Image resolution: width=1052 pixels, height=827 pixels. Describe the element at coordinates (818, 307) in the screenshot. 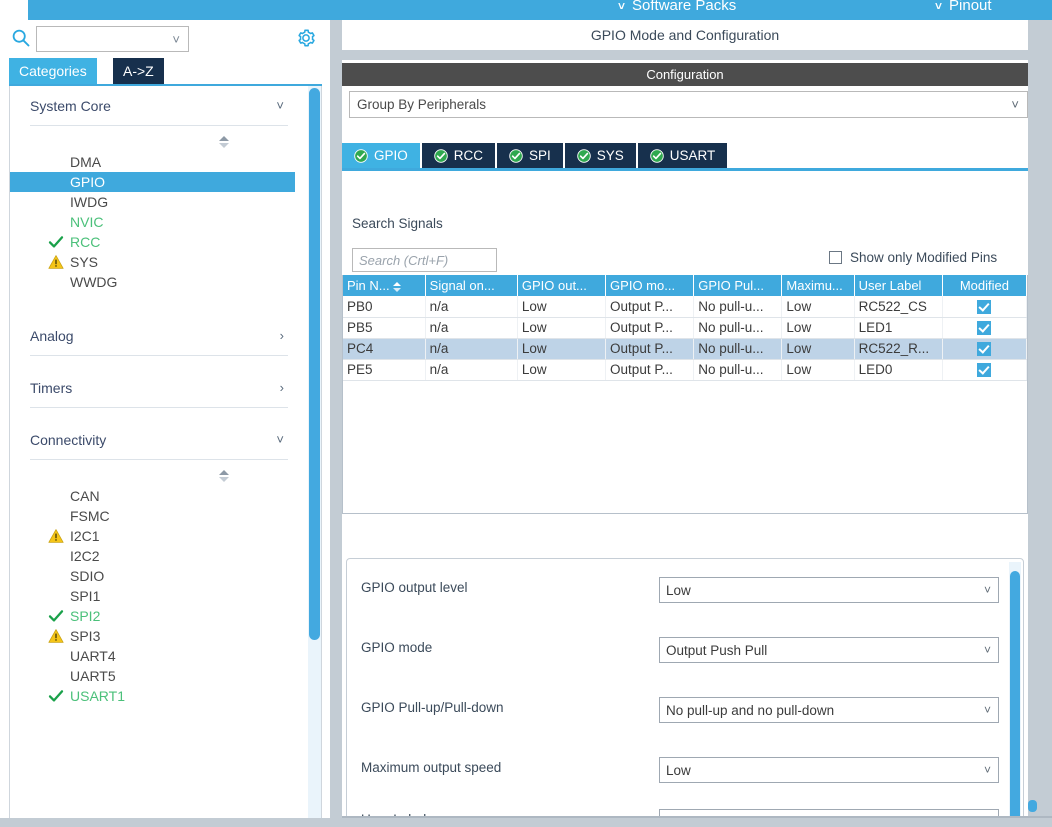

I see `cell-speed: Low` at that location.